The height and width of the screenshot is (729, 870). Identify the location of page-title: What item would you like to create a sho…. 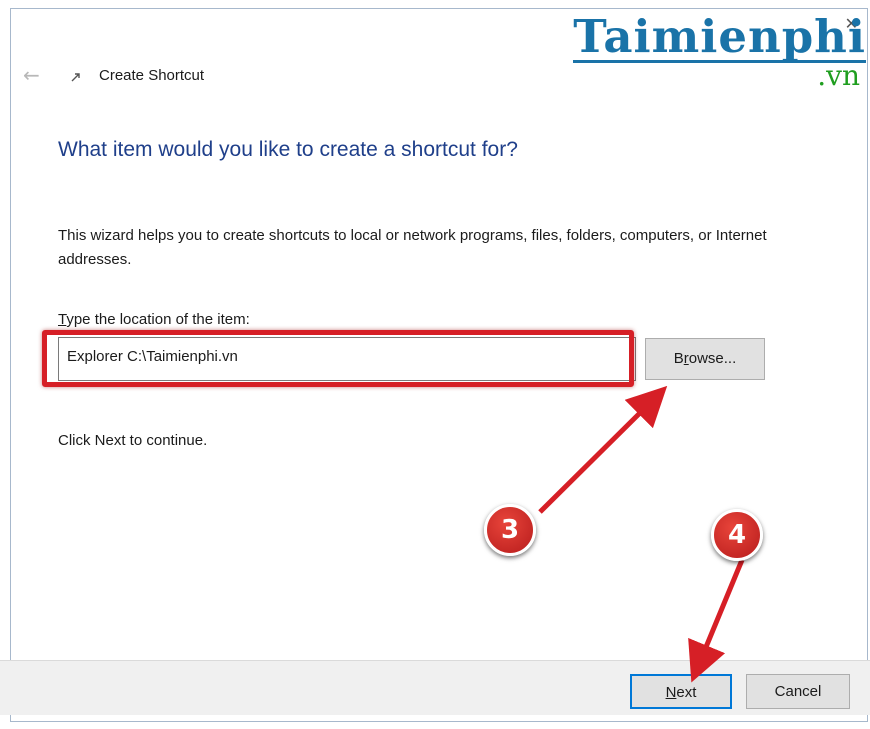
(288, 149).